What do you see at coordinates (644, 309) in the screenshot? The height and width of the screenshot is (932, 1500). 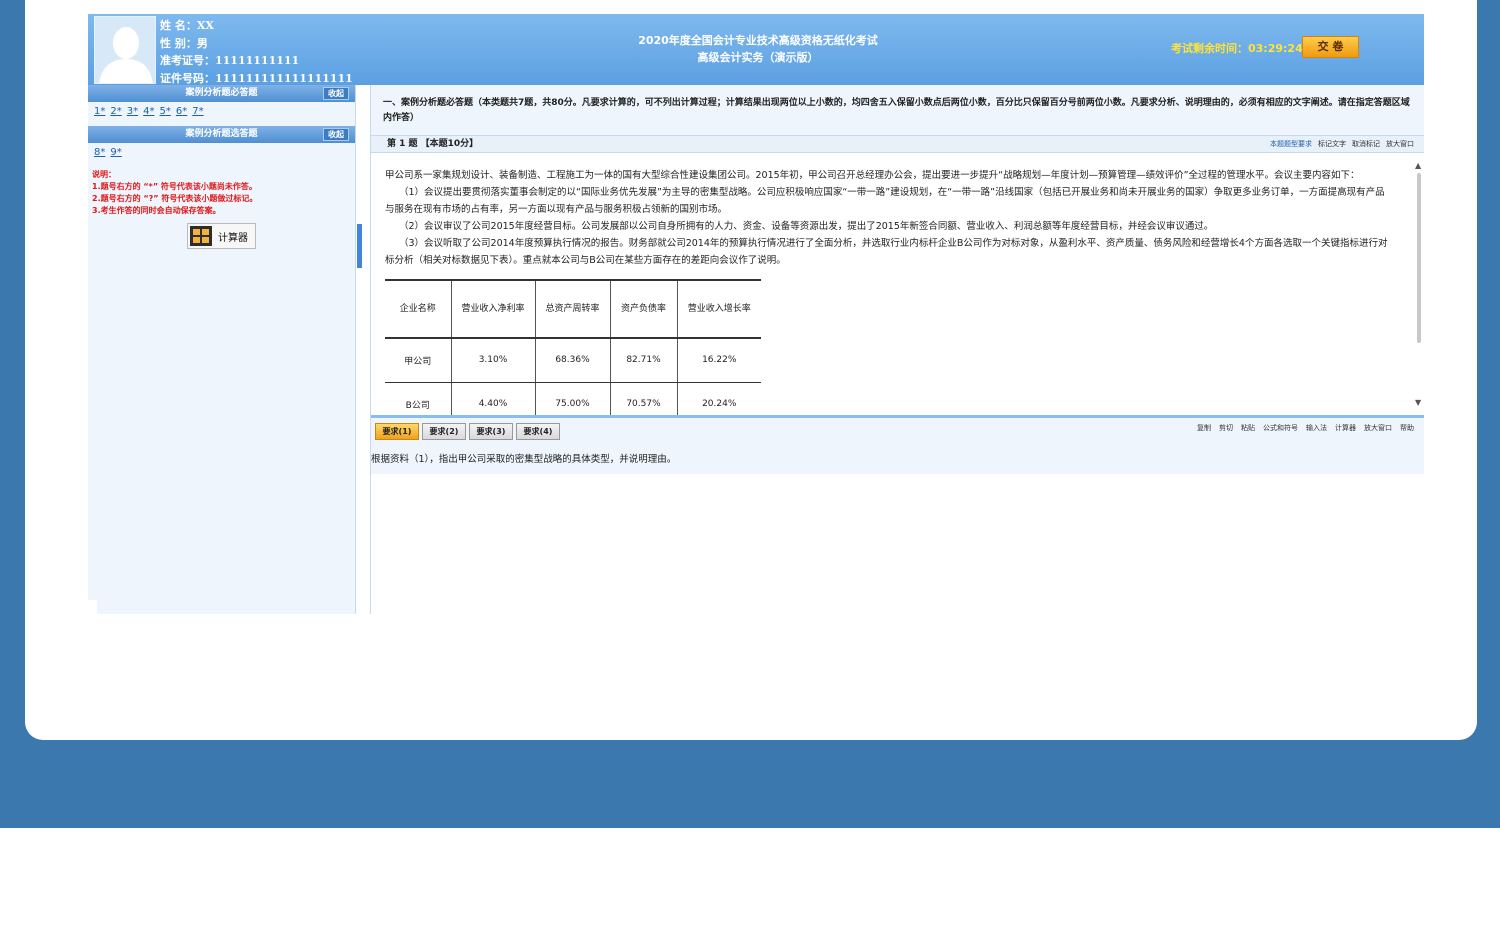 I see `table-header-cell: 资产负债率` at bounding box center [644, 309].